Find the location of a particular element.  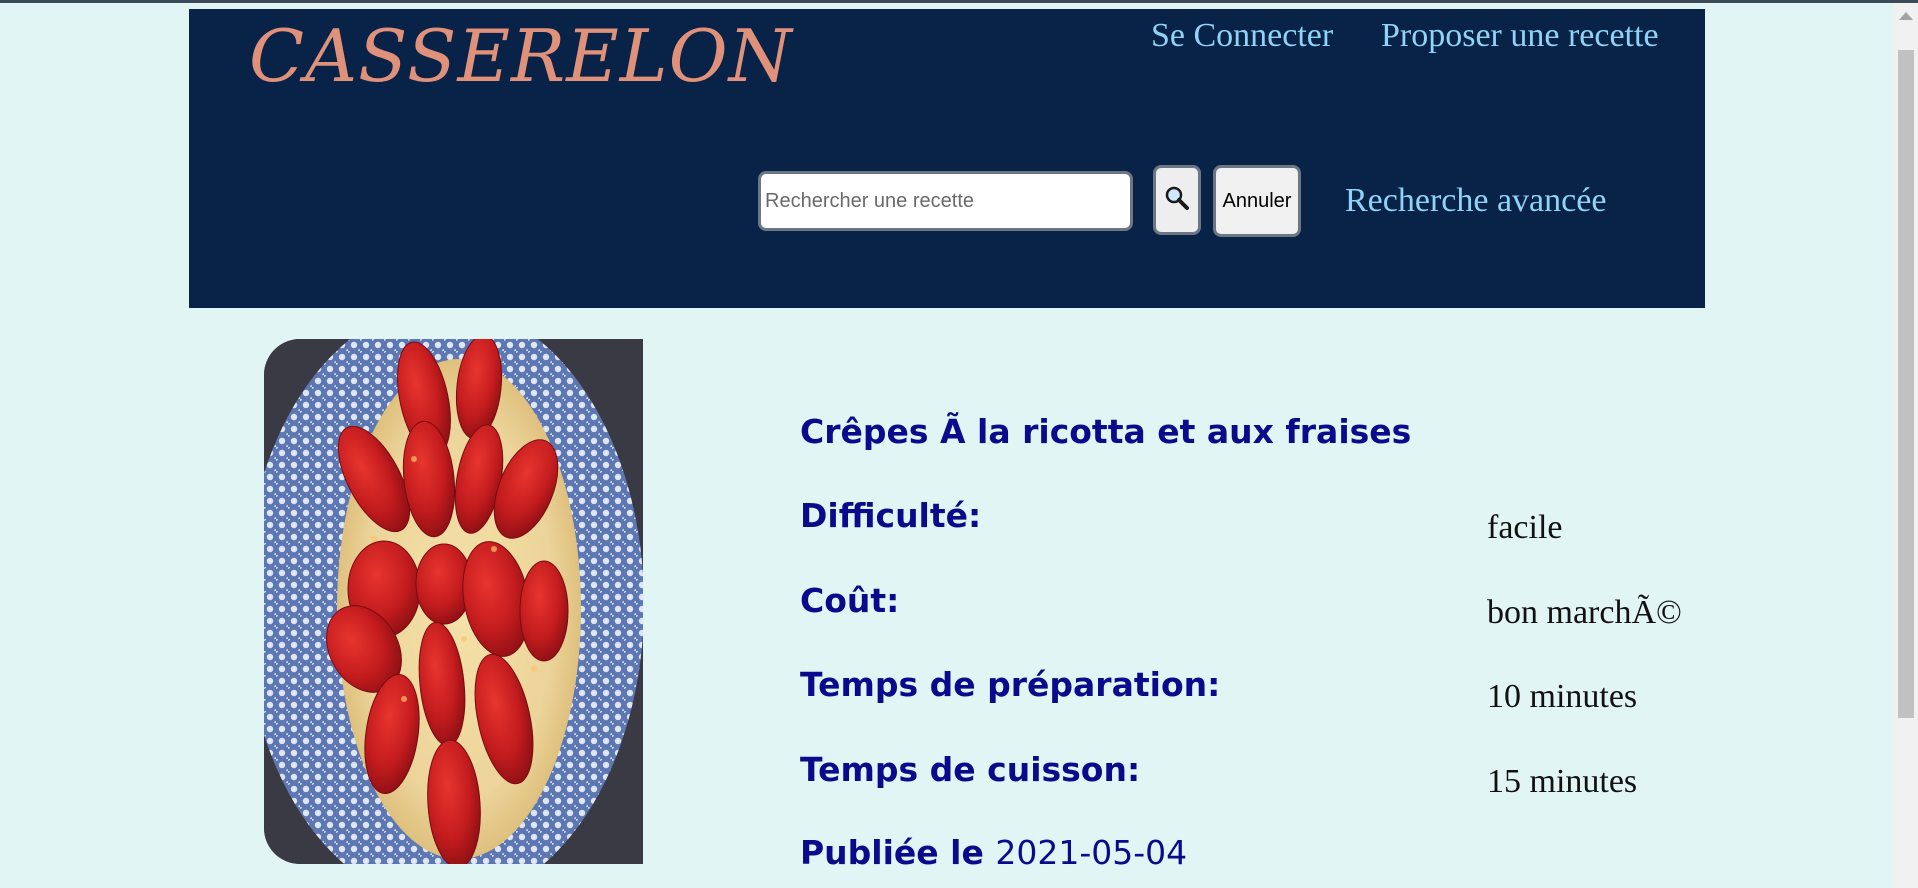

published-label: Publiée le is located at coordinates (892, 852).